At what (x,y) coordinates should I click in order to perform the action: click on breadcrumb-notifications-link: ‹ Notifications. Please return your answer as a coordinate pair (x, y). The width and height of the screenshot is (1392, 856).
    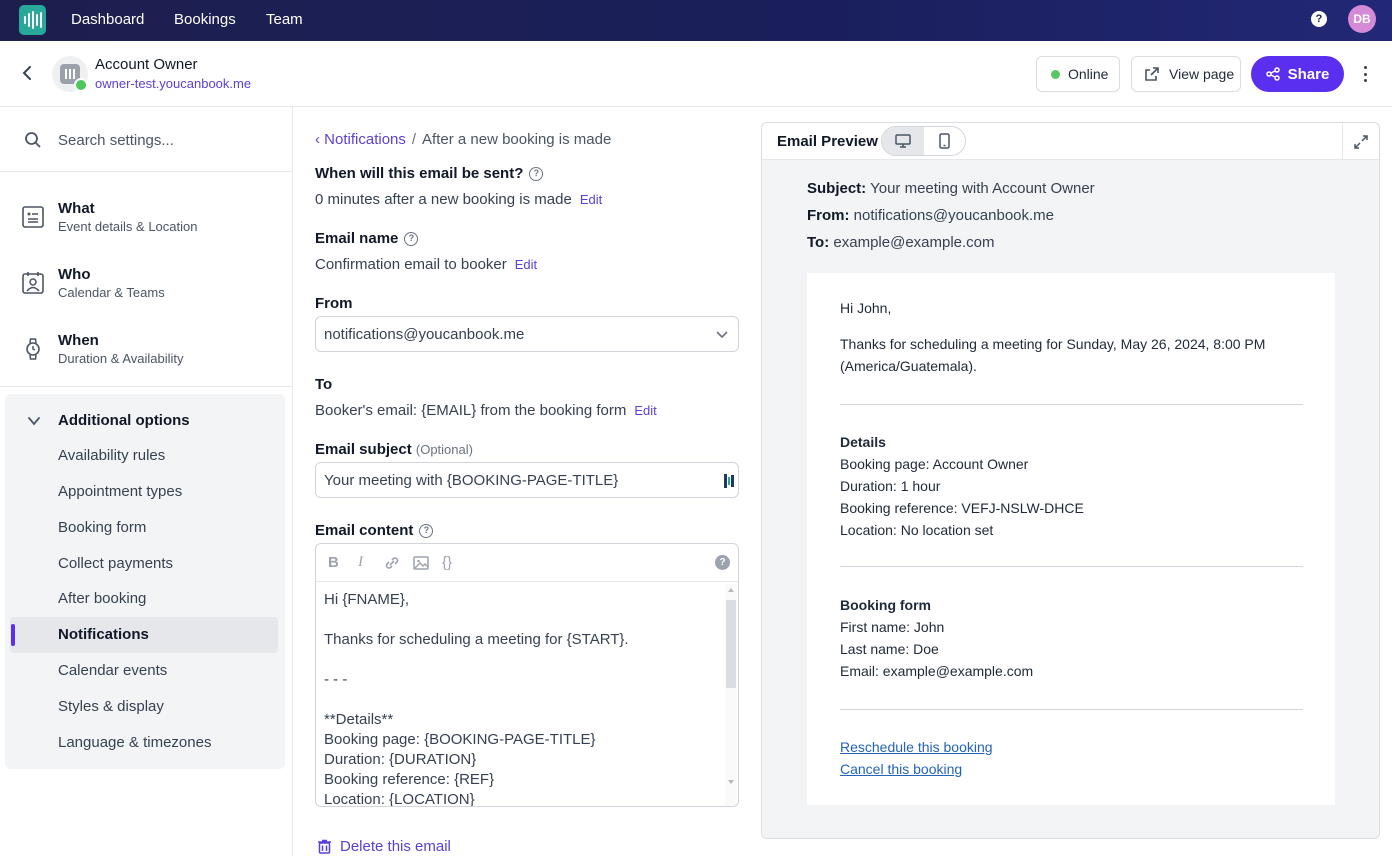
    Looking at the image, I should click on (360, 139).